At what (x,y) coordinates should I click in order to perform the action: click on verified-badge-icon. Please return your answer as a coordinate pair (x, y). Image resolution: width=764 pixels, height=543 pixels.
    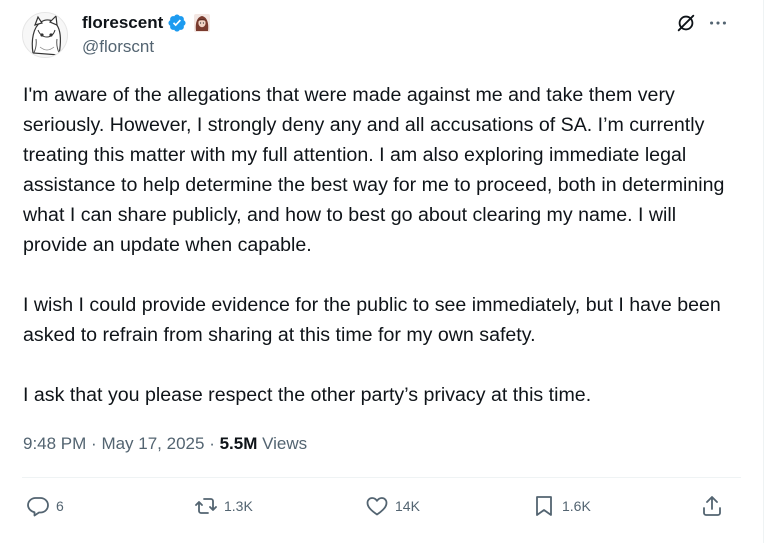
    Looking at the image, I should click on (177, 23).